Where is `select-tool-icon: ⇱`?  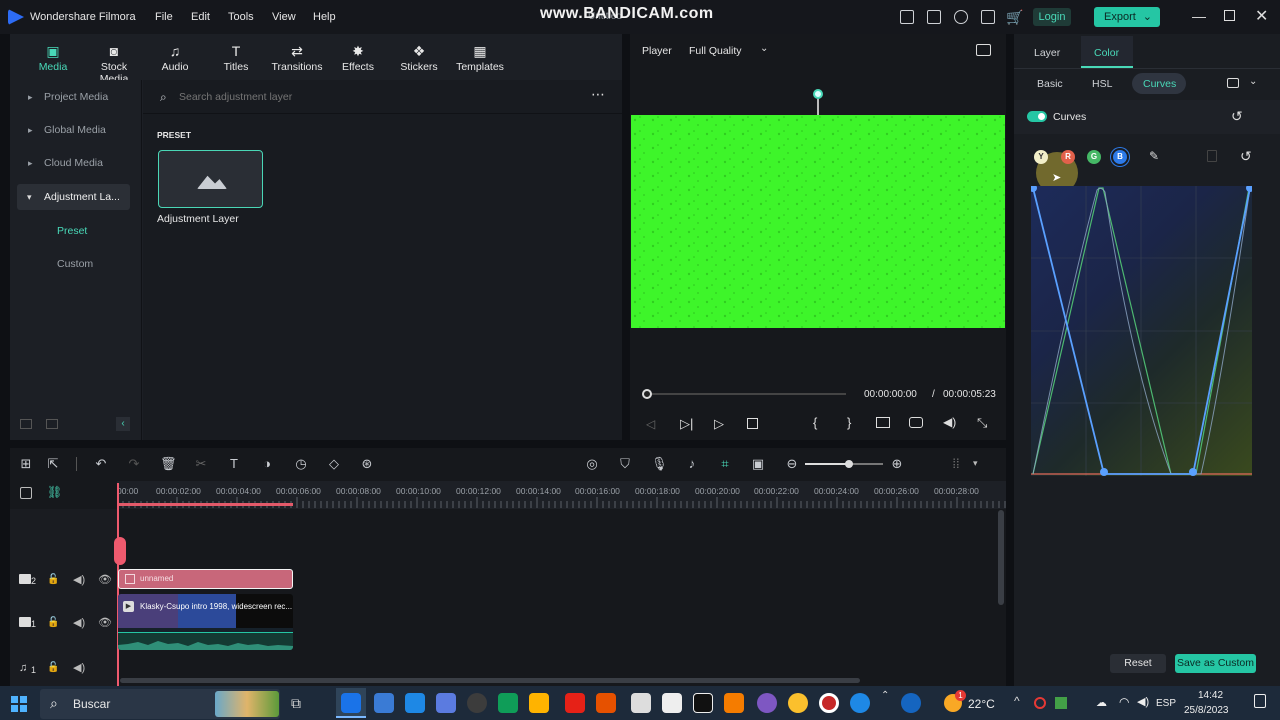 select-tool-icon: ⇱ is located at coordinates (53, 464).